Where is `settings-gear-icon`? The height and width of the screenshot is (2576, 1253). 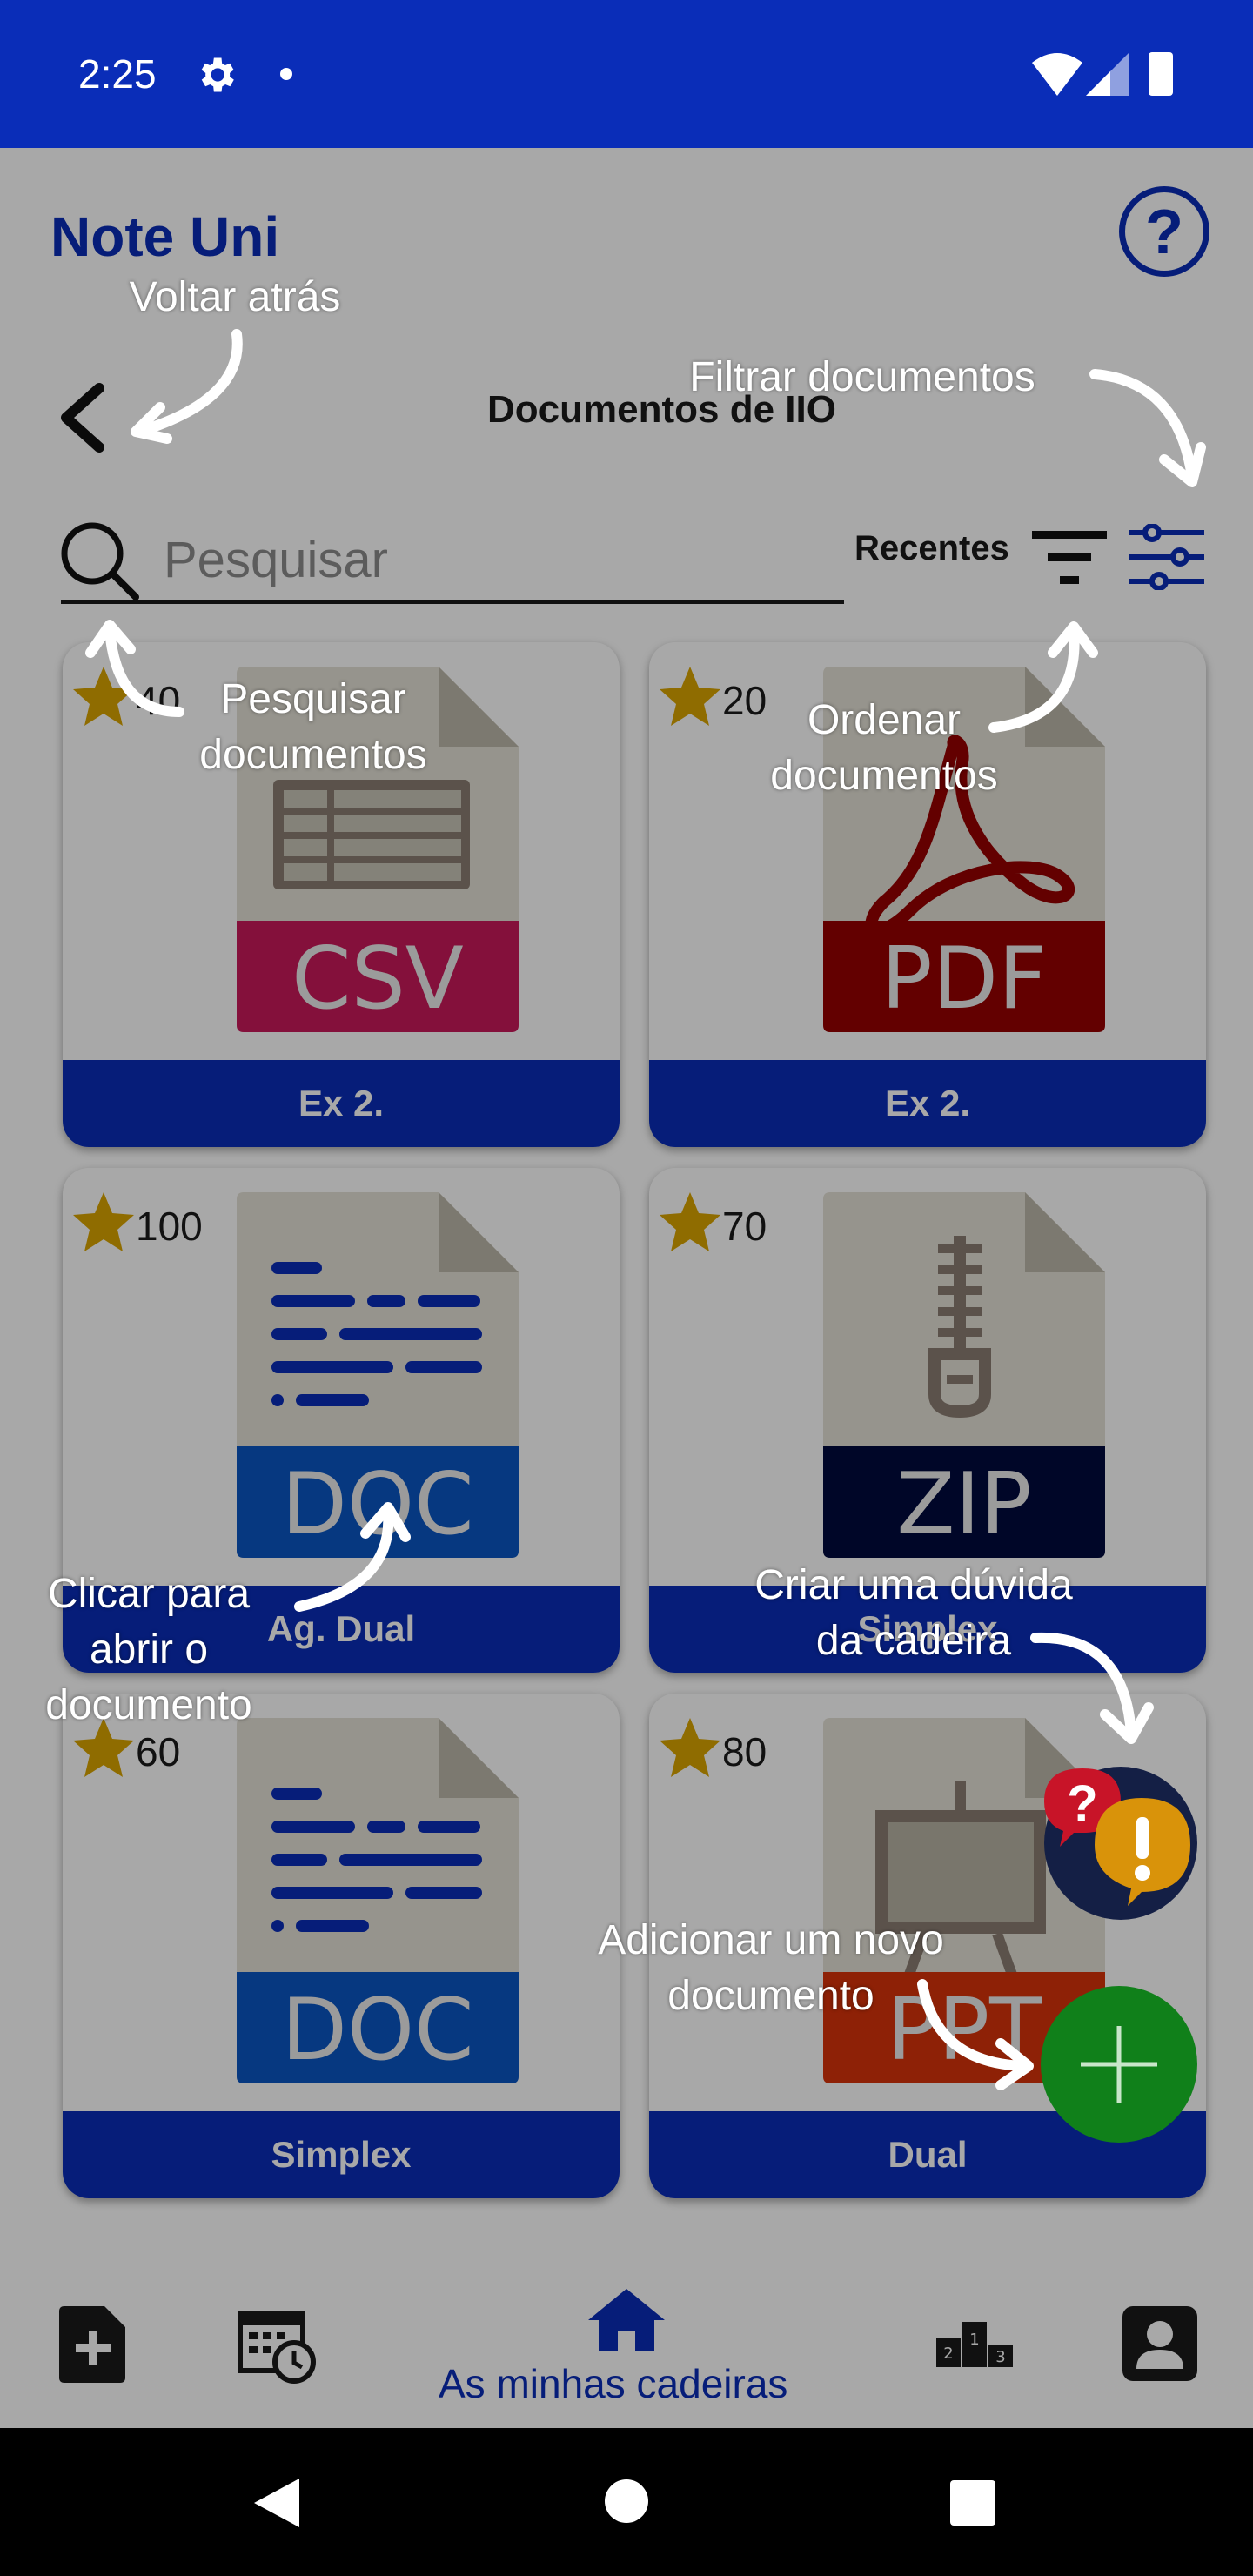 settings-gear-icon is located at coordinates (217, 74).